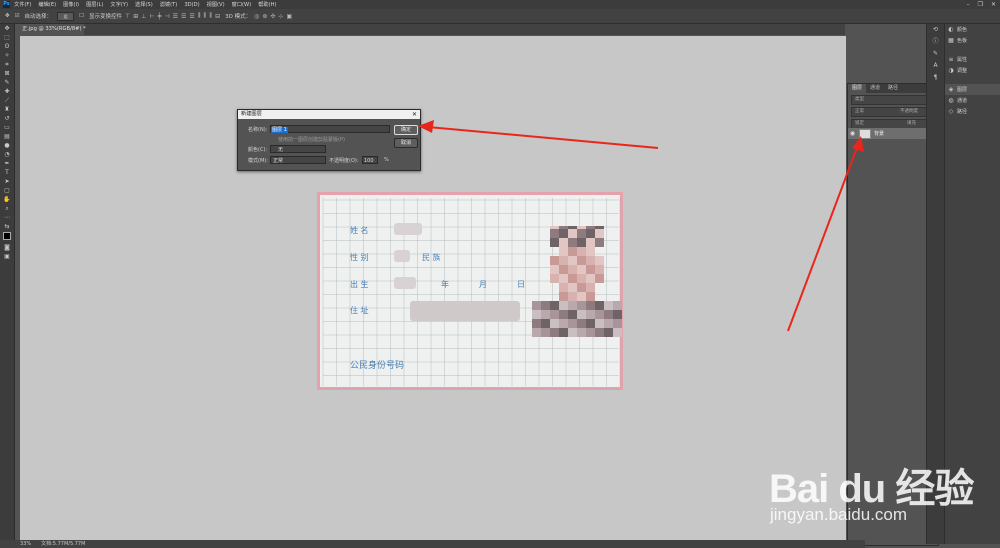 The height and width of the screenshot is (548, 1000). I want to click on auto-select-dropdown: 组, so click(66, 16).